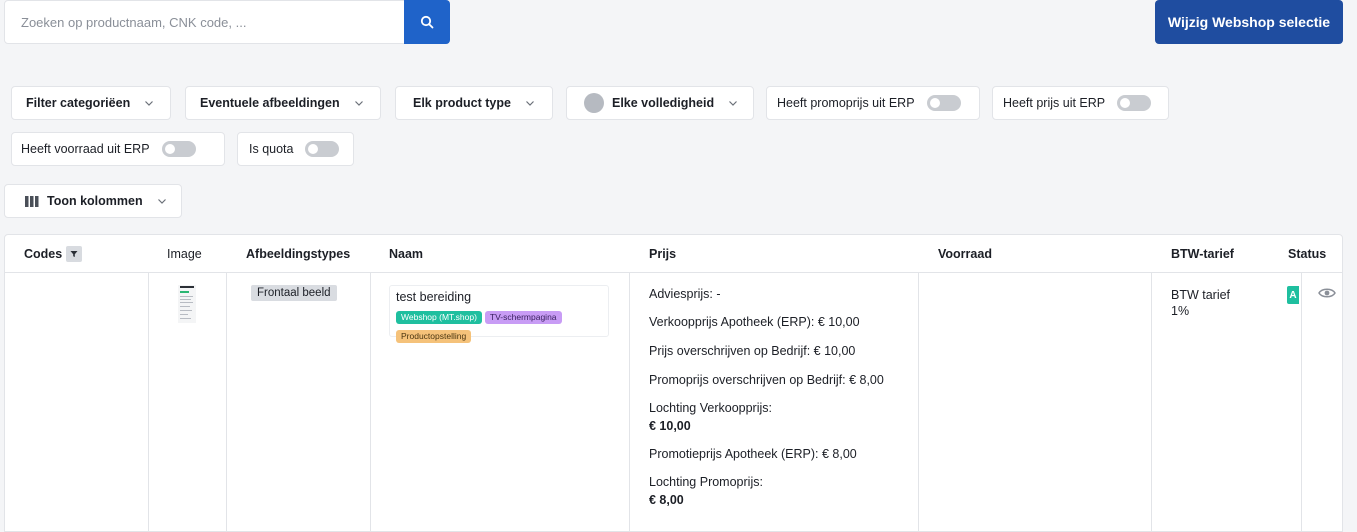  Describe the element at coordinates (434, 297) in the screenshot. I see `product-name: test bereiding` at that location.